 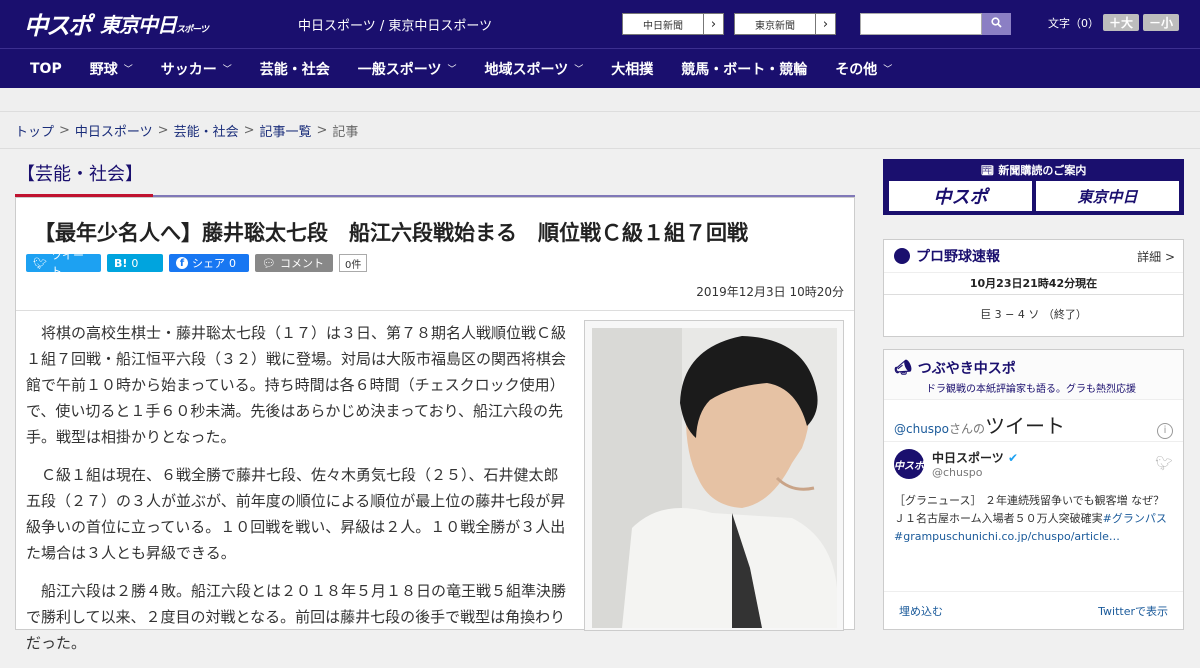 I want to click on nav-label: その他, so click(x=856, y=69).